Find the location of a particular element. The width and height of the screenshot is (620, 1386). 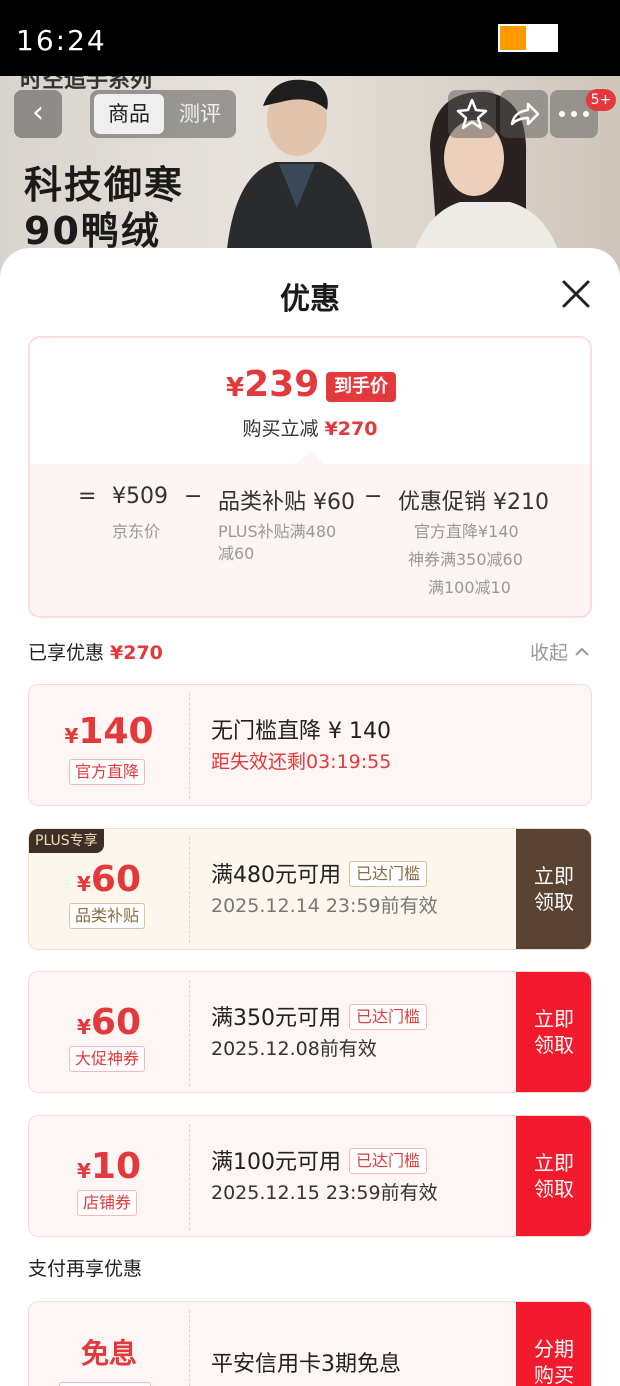

coupon-title: 满350元可用 已达门槛 is located at coordinates (319, 1016).